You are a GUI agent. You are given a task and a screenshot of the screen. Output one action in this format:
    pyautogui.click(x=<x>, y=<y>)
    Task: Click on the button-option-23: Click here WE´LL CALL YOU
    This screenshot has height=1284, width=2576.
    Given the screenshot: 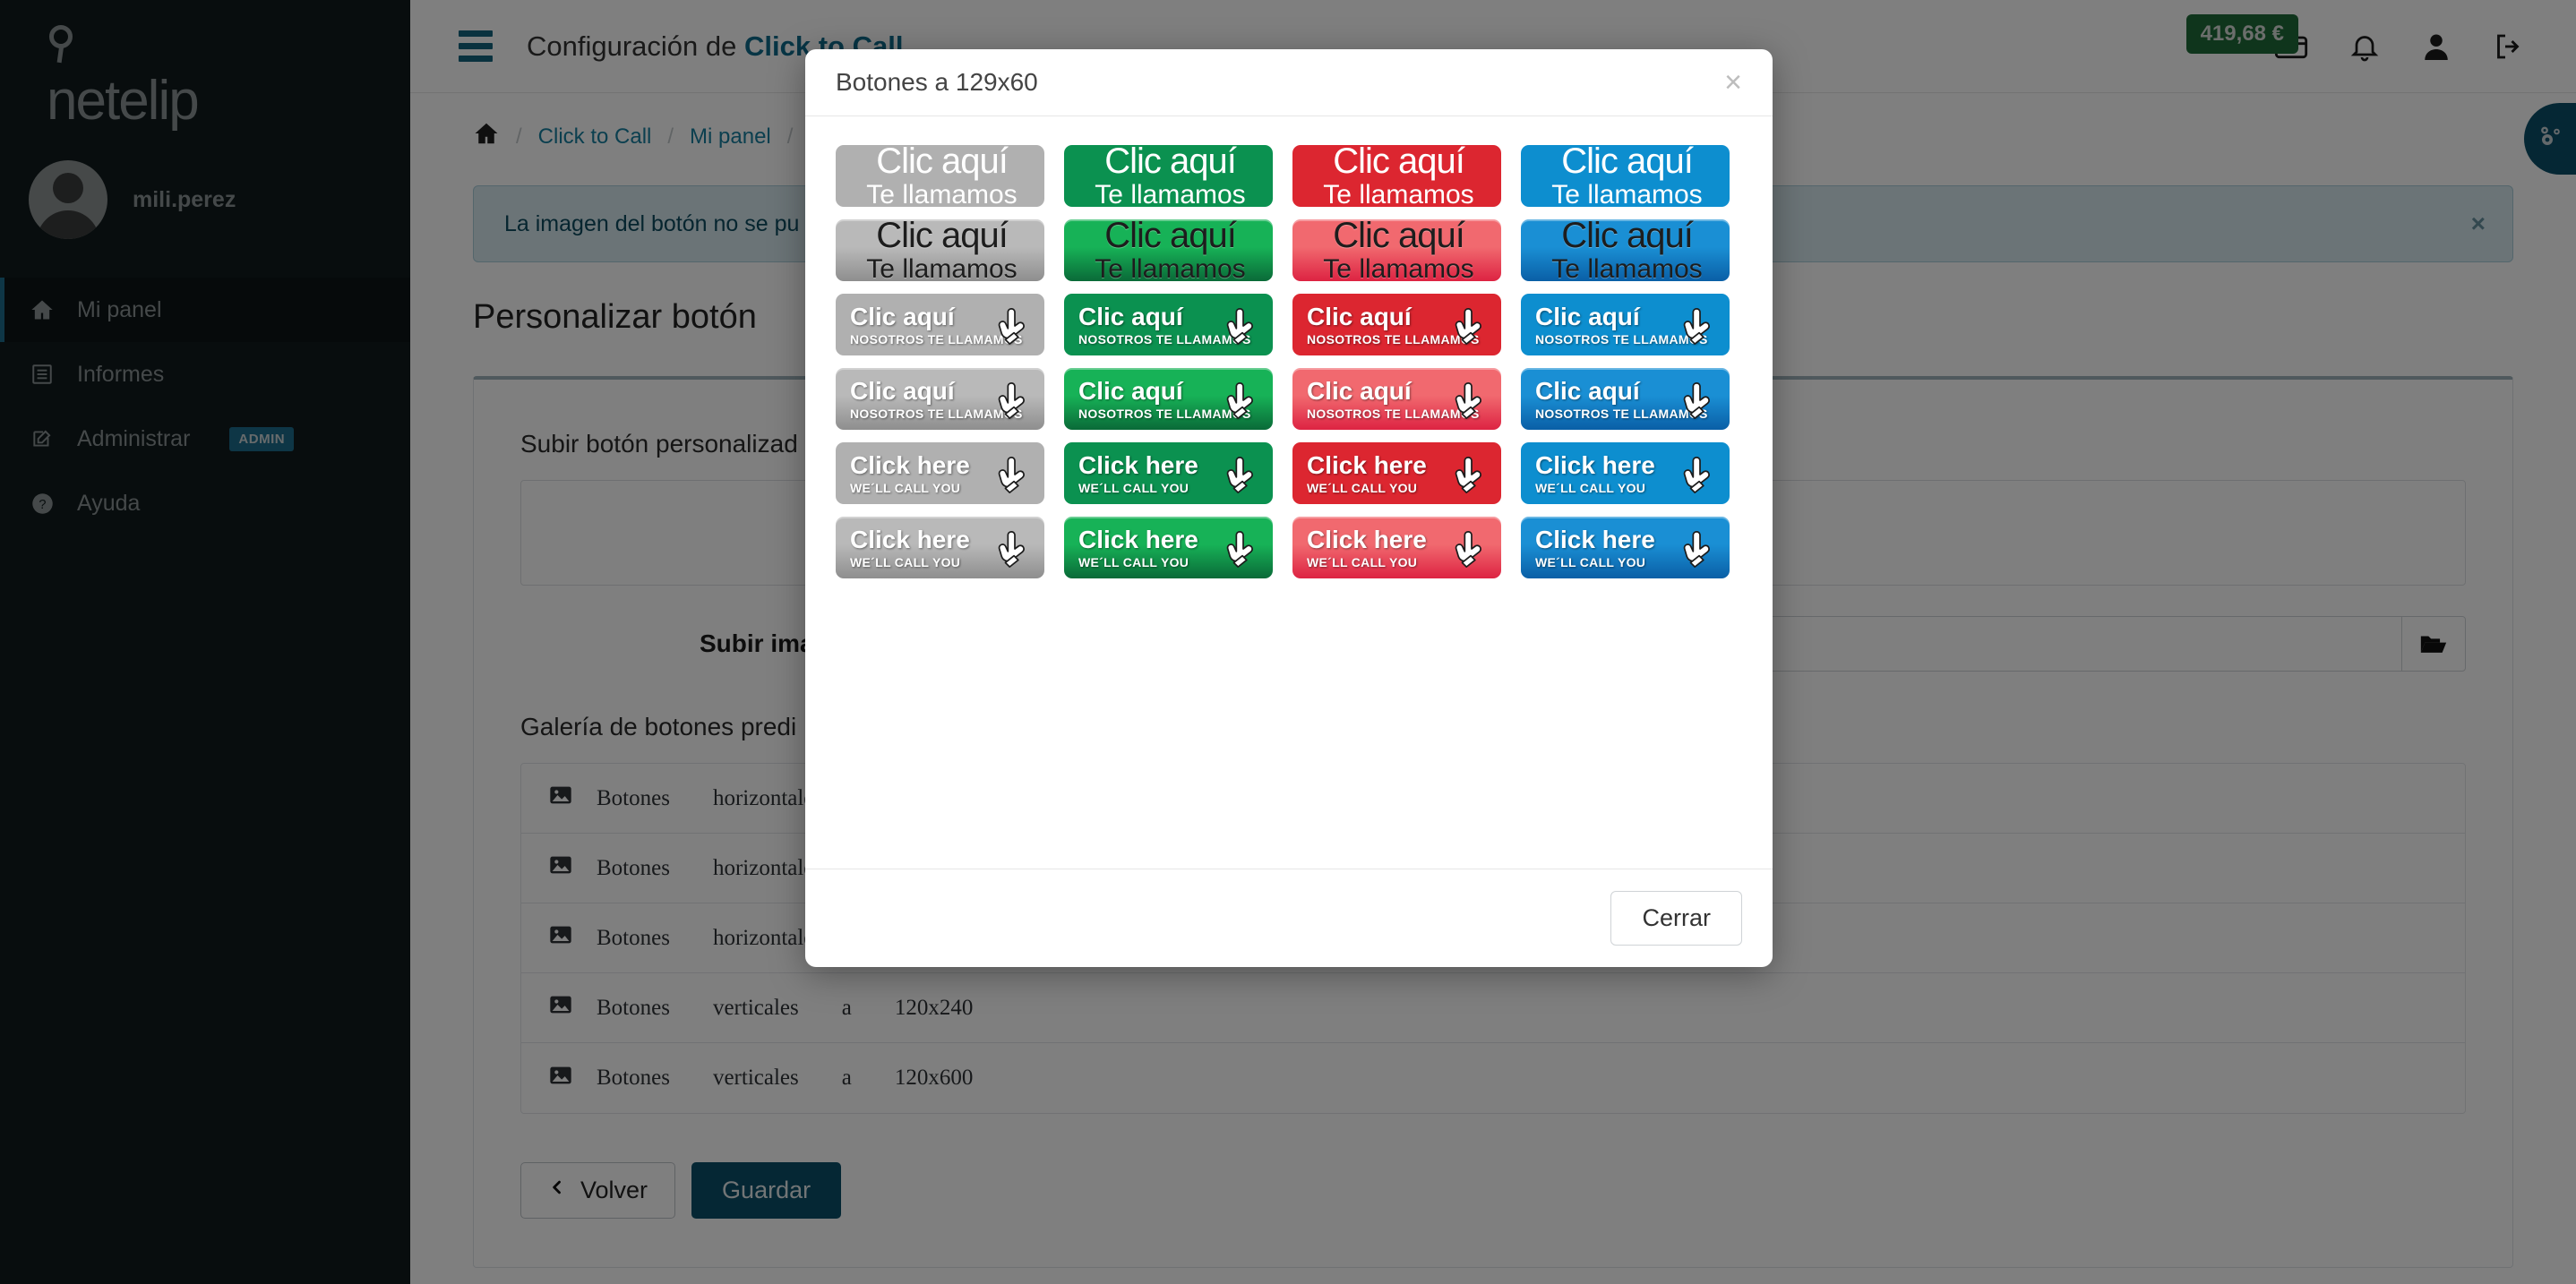 What is the action you would take?
    pyautogui.click(x=1396, y=547)
    